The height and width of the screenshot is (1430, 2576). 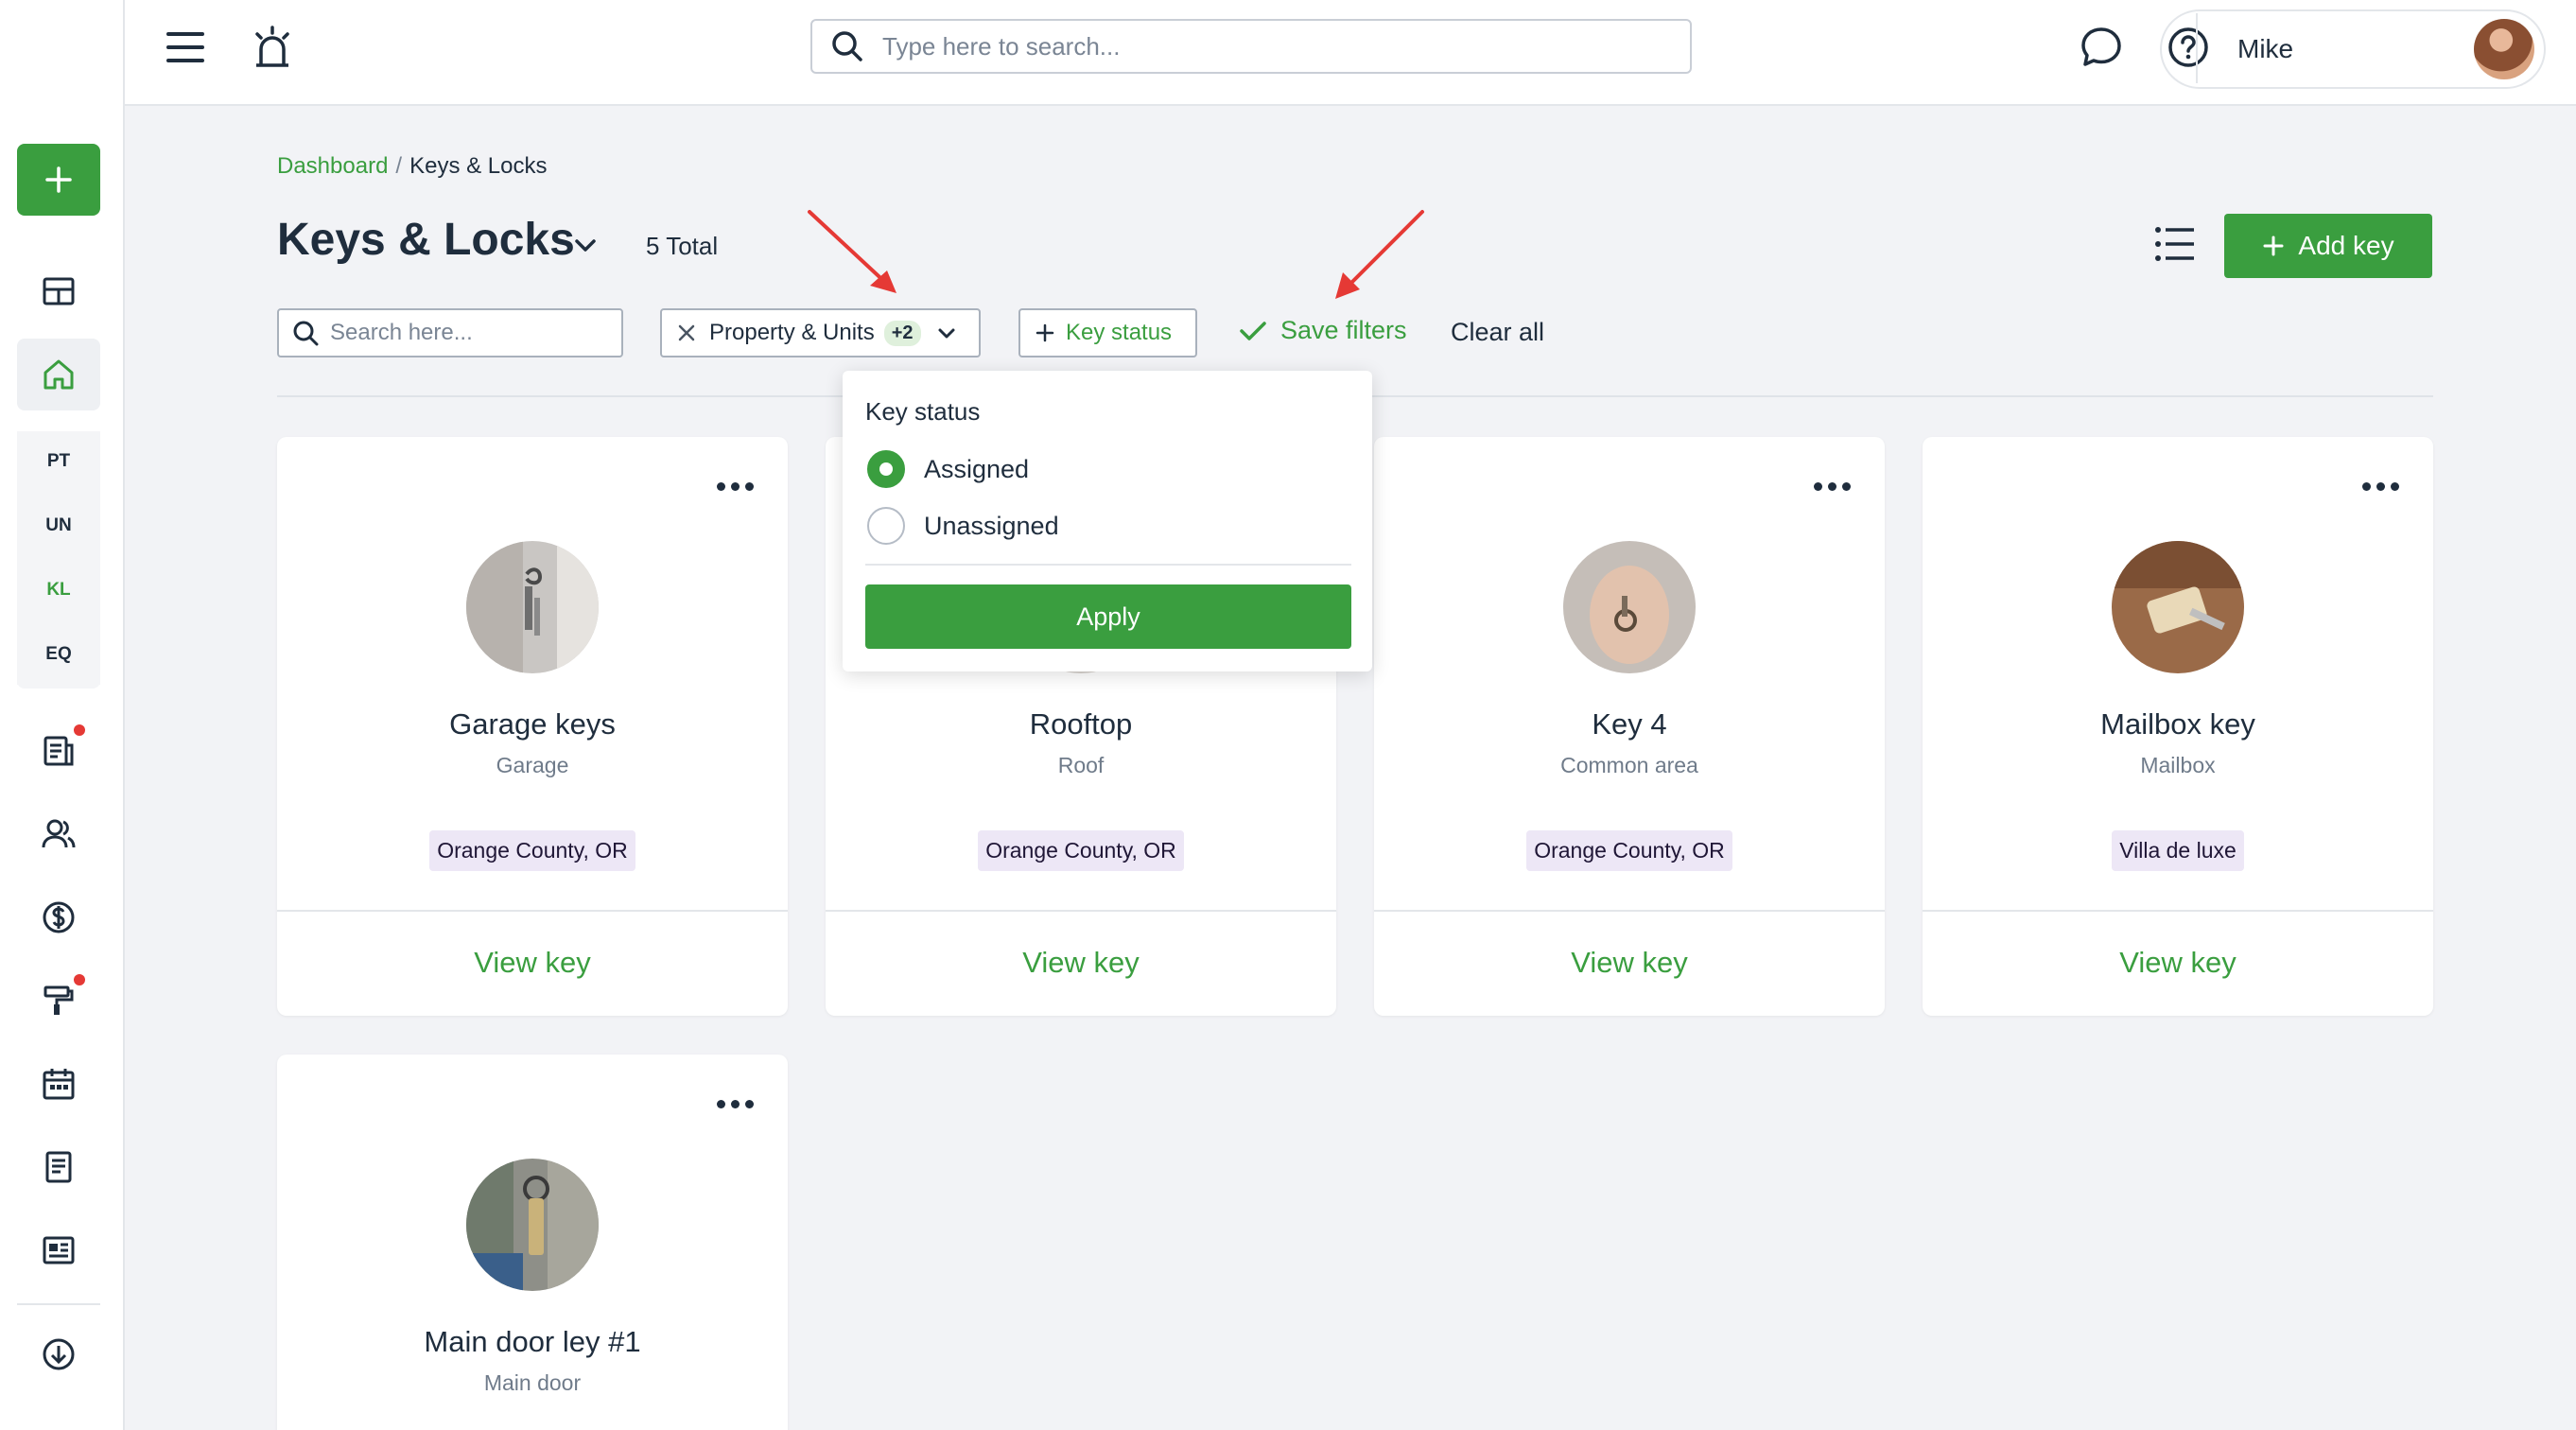 What do you see at coordinates (58, 1001) in the screenshot?
I see `sidebar-item-maintenance` at bounding box center [58, 1001].